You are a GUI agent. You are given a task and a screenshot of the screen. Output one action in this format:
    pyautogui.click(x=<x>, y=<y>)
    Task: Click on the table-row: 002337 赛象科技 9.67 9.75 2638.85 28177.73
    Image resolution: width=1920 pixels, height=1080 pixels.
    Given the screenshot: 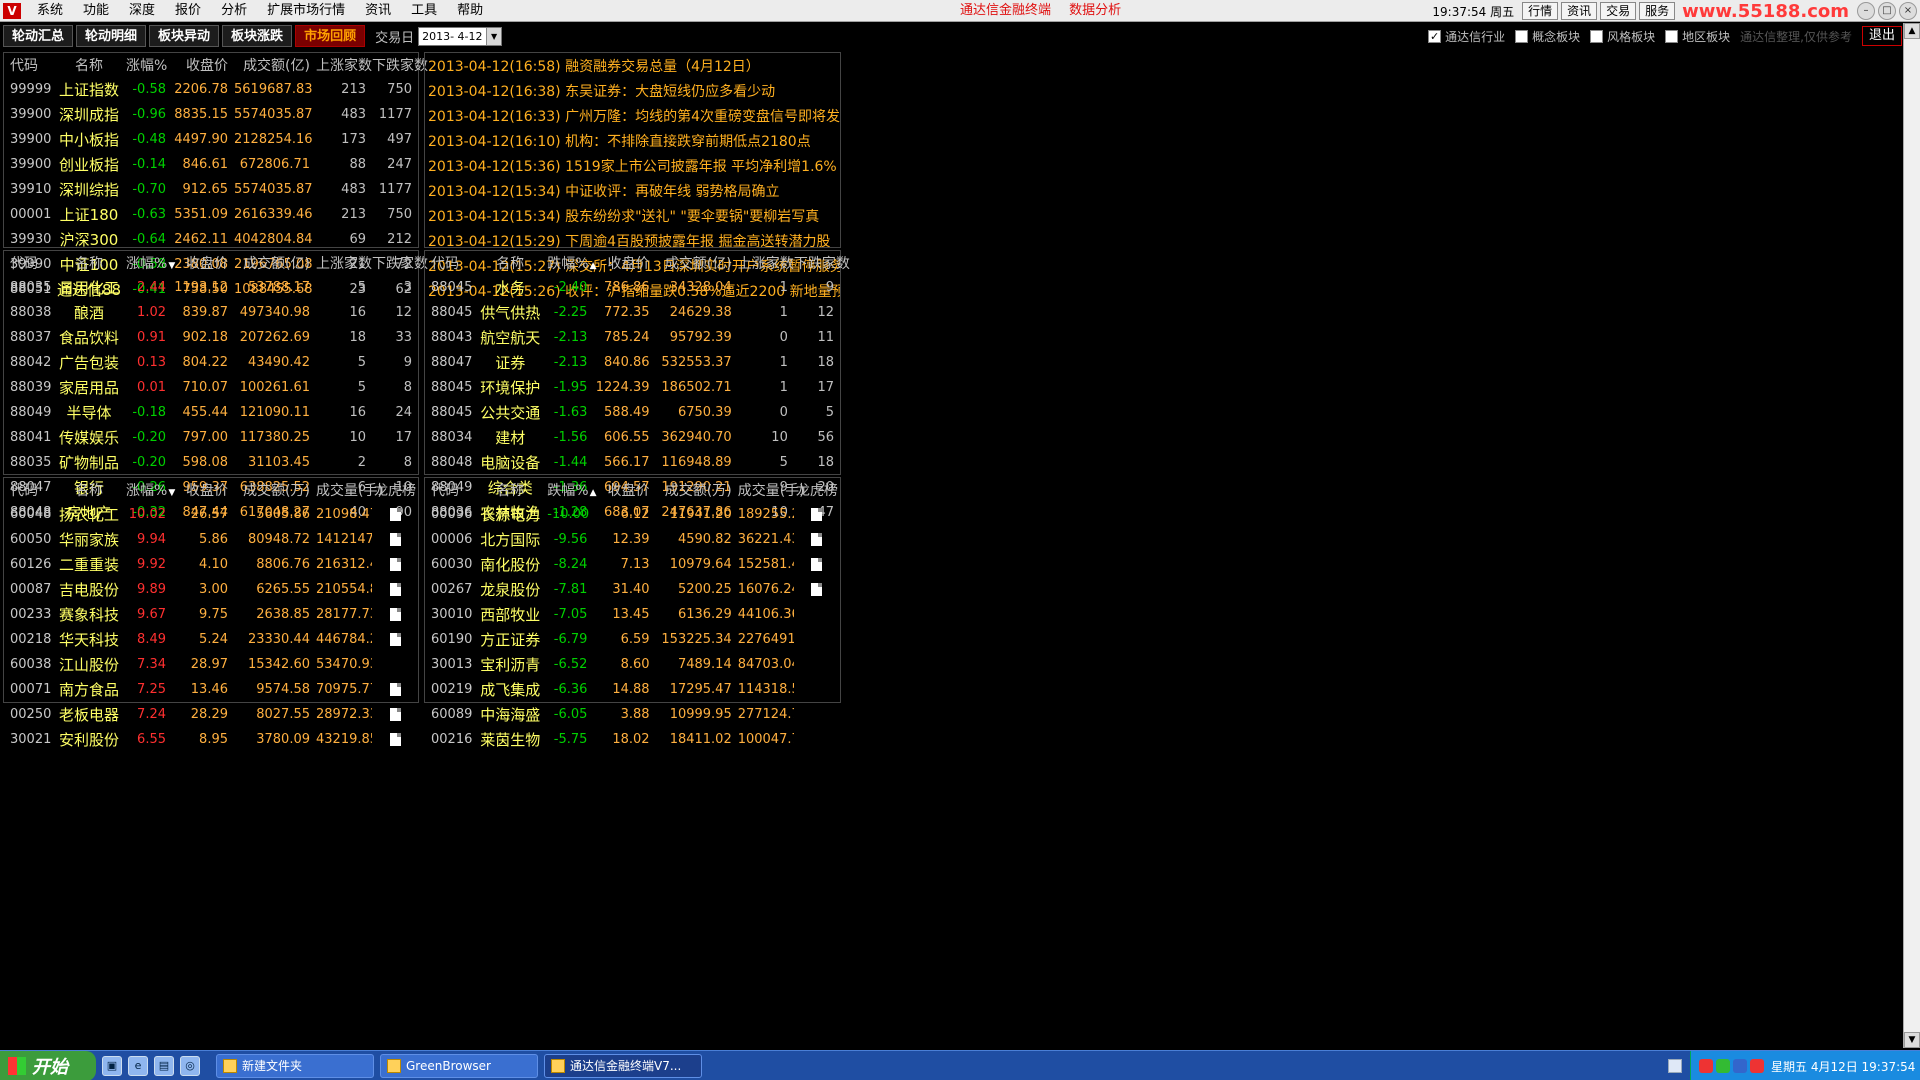 What is the action you would take?
    pyautogui.click(x=211, y=614)
    